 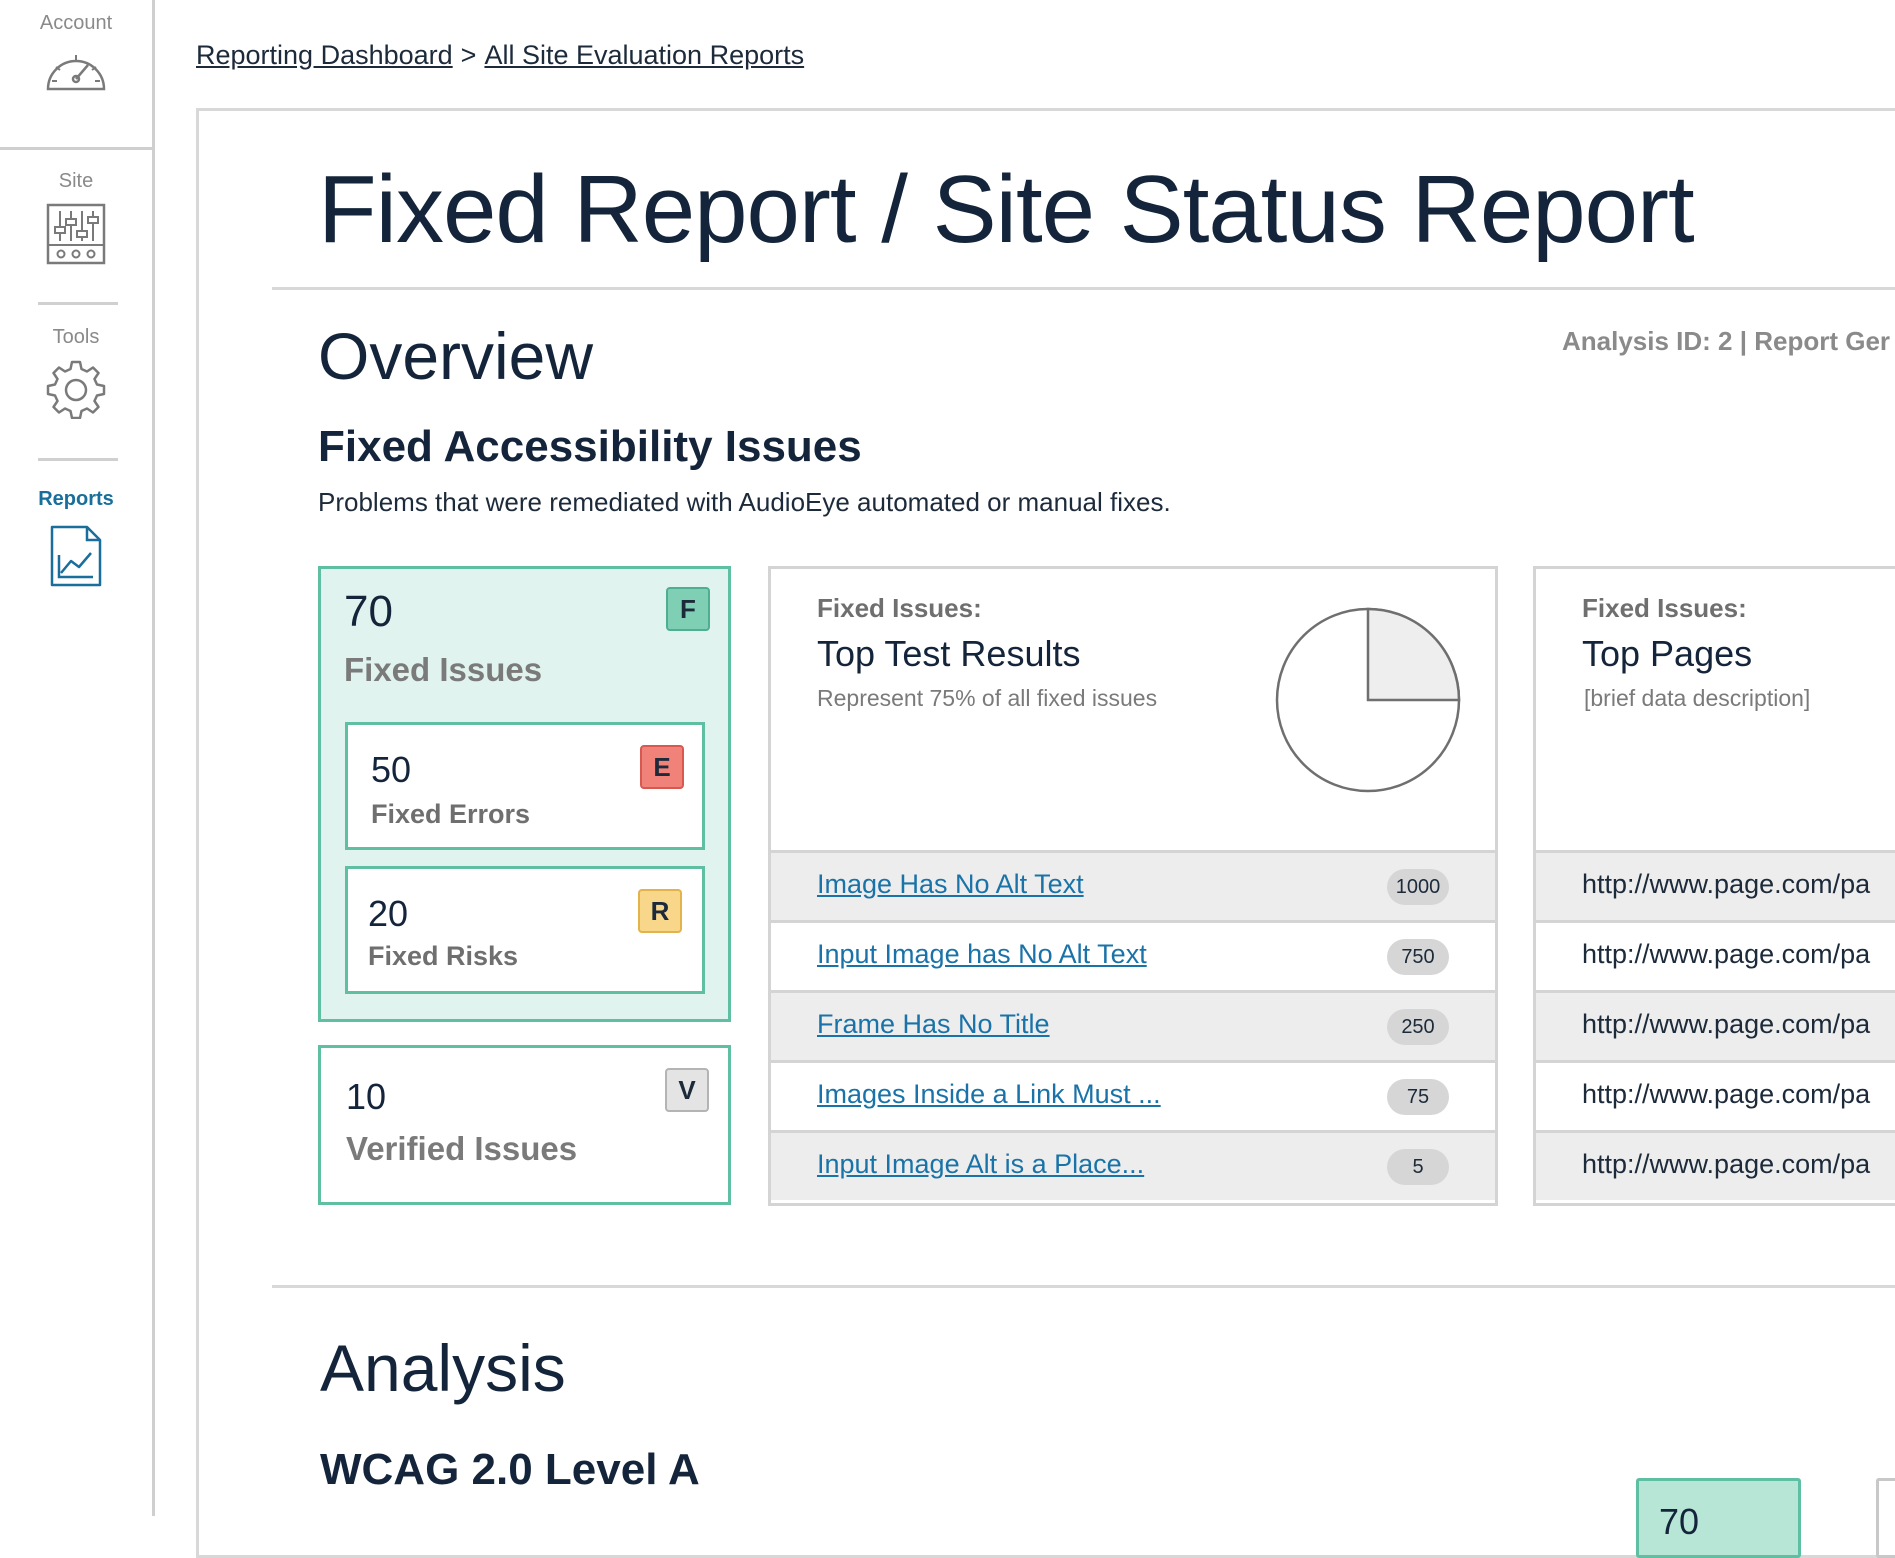 I want to click on fixed-risks-card: 20 Fixed Risks R, so click(x=525, y=930).